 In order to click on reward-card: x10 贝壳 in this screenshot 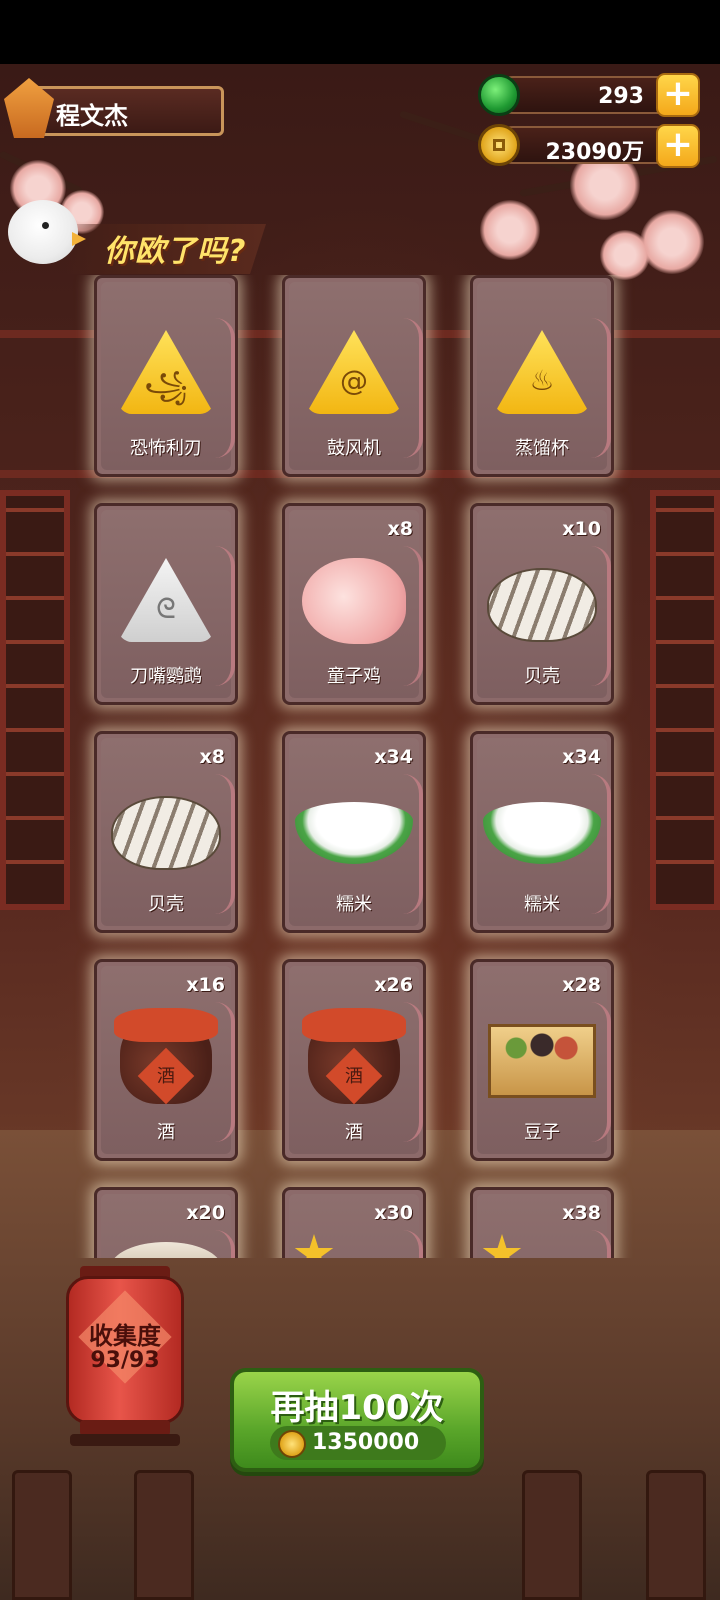, I will do `click(542, 604)`.